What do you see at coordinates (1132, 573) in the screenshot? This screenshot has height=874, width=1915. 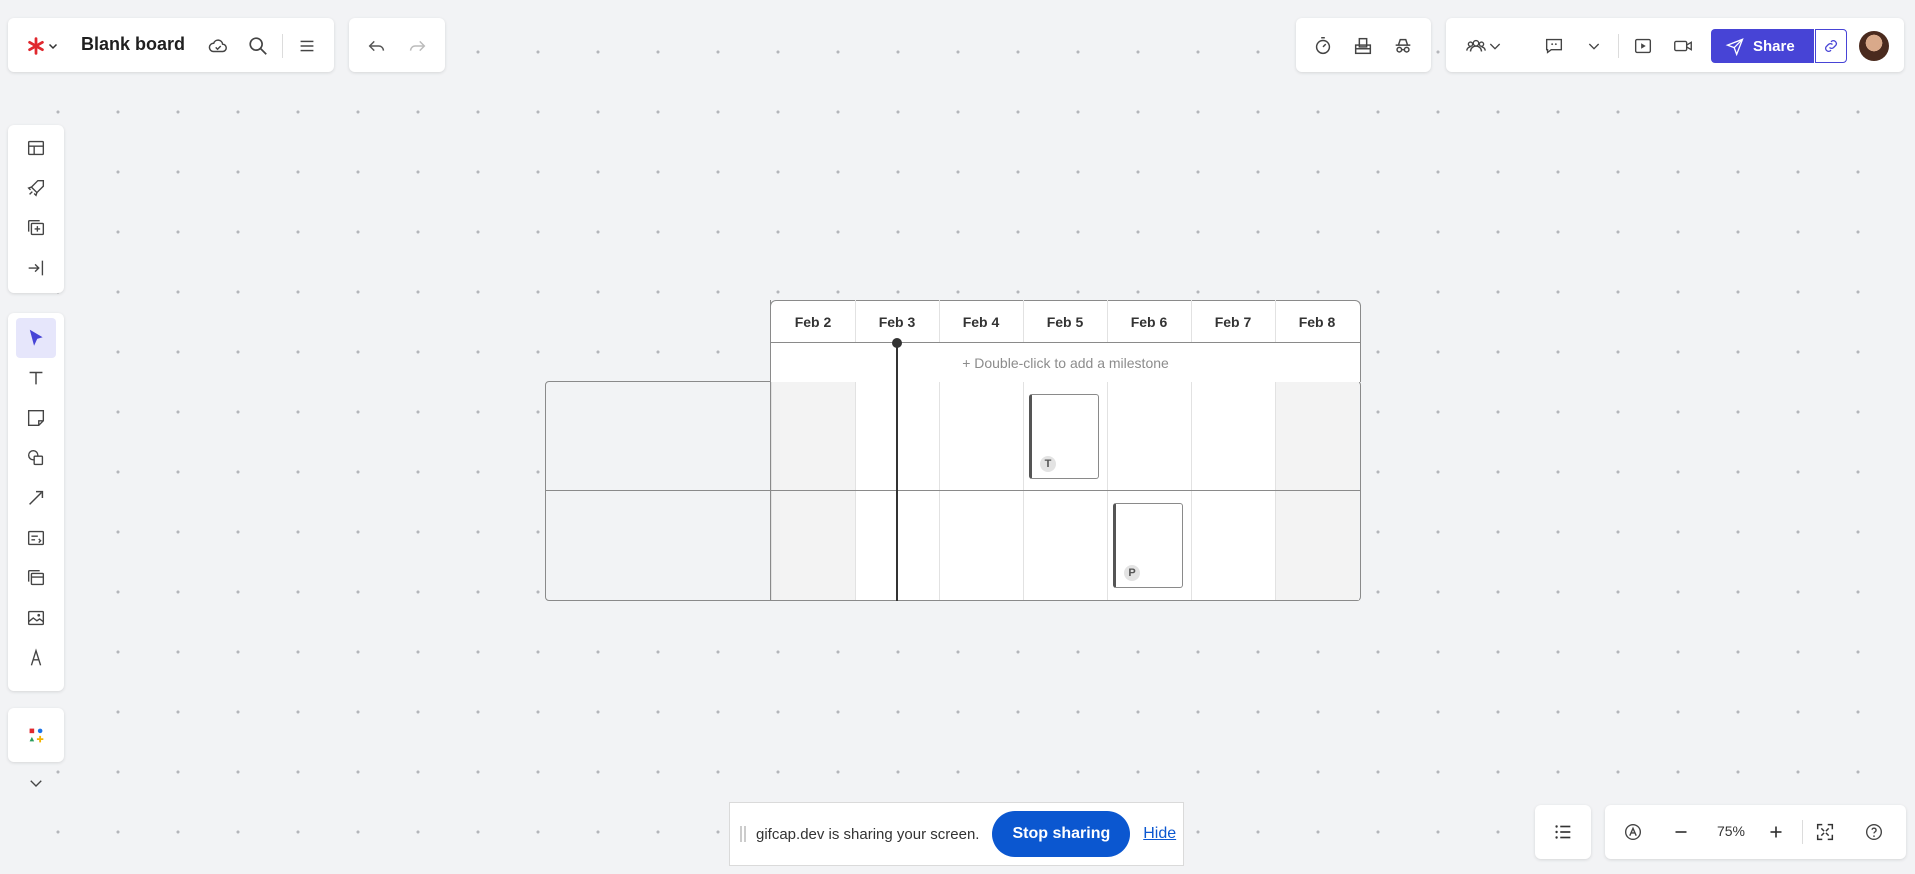 I see `assignee-badge: P` at bounding box center [1132, 573].